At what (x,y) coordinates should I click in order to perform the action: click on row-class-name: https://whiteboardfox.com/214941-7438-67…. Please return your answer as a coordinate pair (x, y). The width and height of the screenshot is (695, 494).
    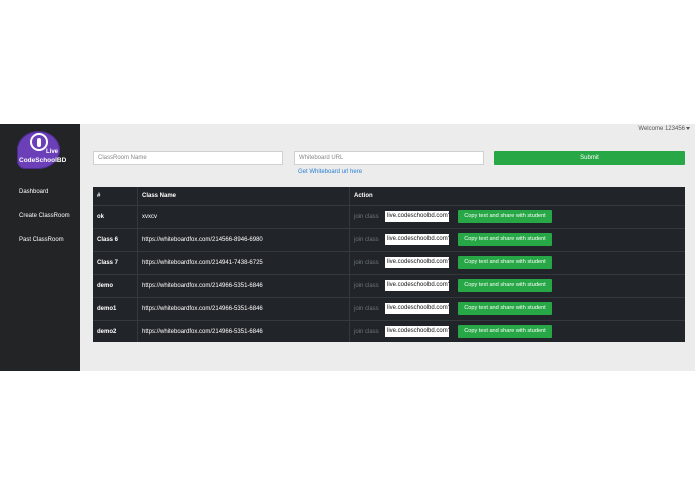
    Looking at the image, I should click on (202, 263).